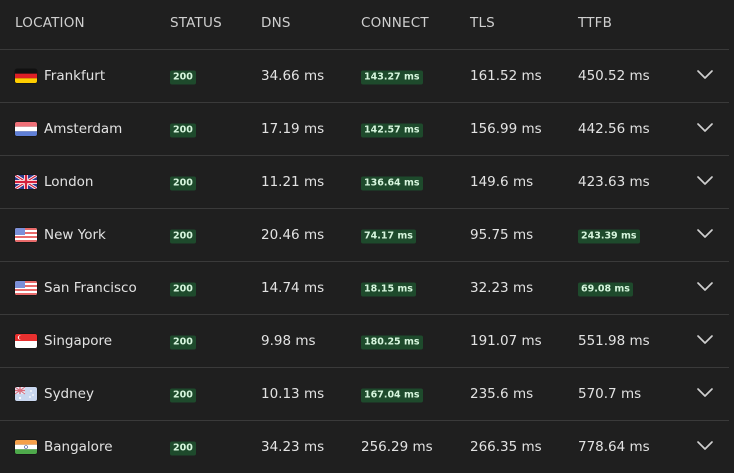 This screenshot has width=734, height=473. Describe the element at coordinates (614, 129) in the screenshot. I see `ttfb-value: 442.56 ms` at that location.